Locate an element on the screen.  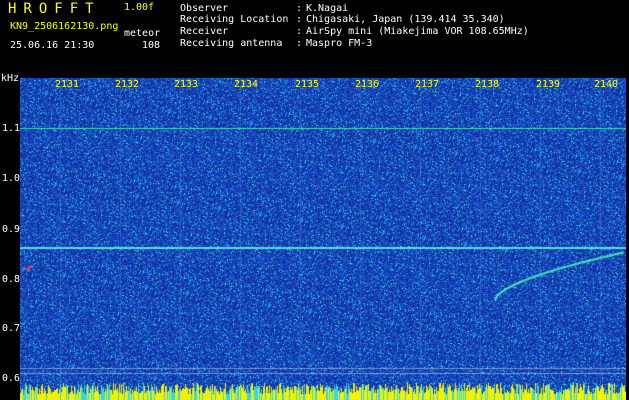
x-tick-label: 2139 is located at coordinates (548, 84).